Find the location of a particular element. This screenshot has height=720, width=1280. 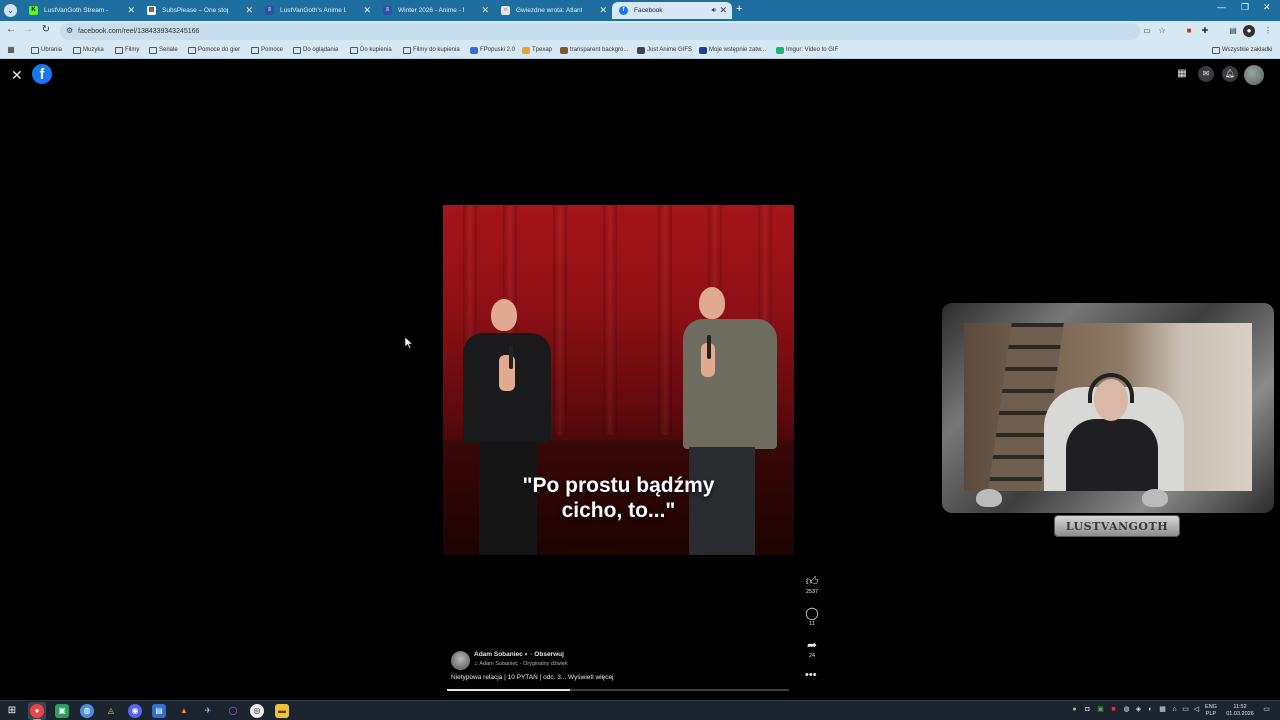

tray-icon: ⌂ is located at coordinates (1174, 709).